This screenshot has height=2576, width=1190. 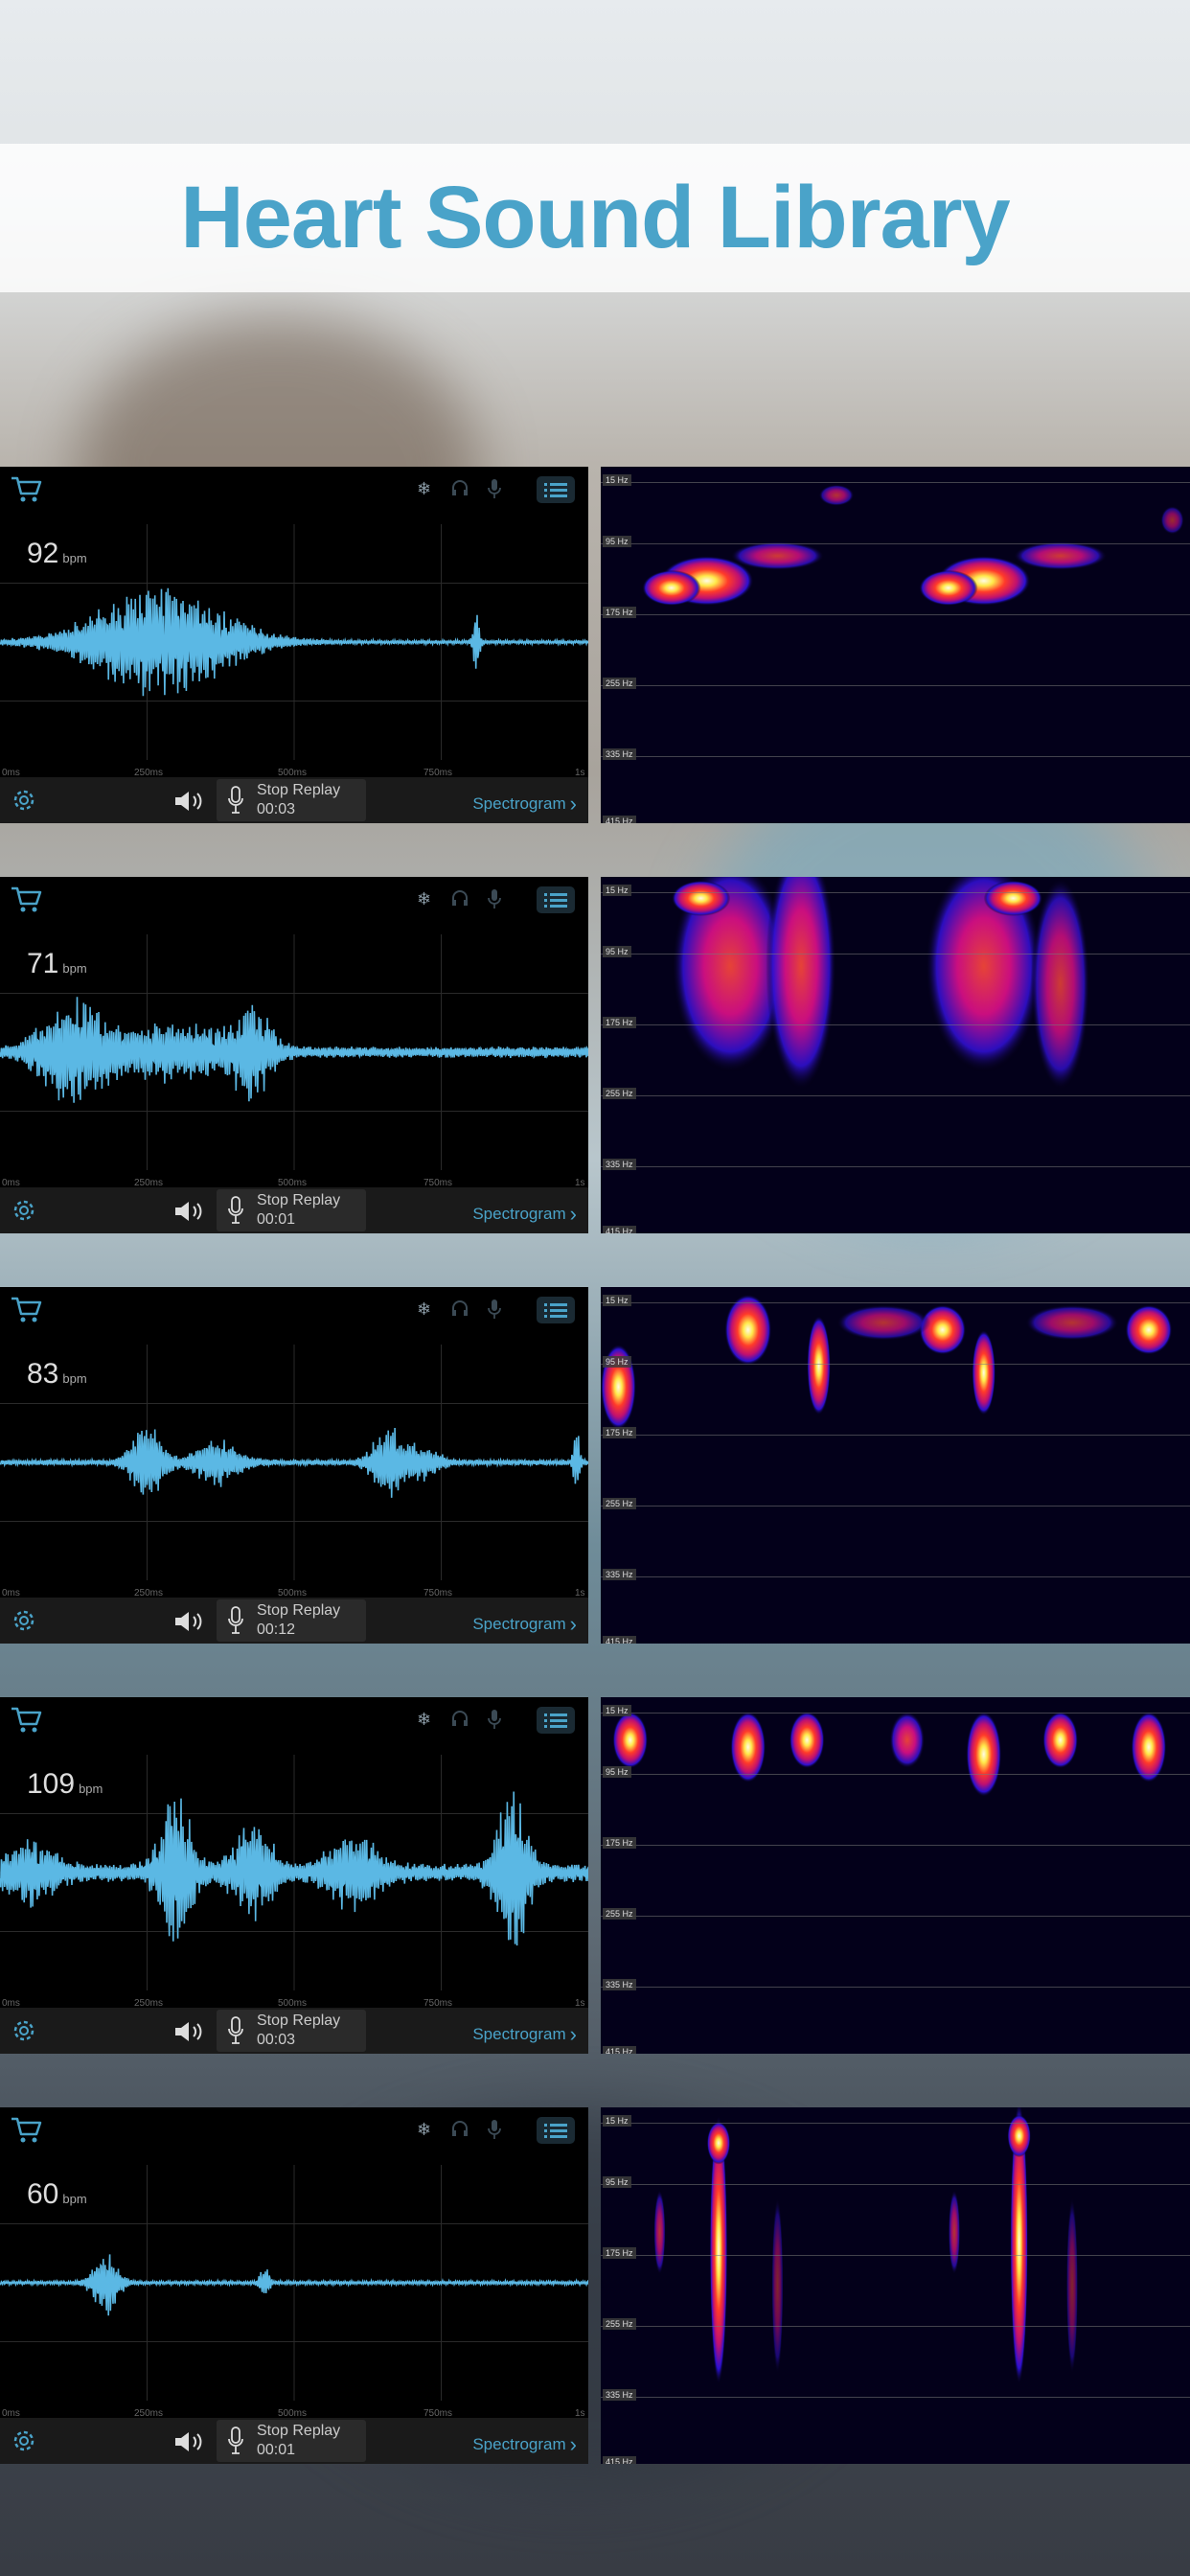 What do you see at coordinates (277, 2450) in the screenshot?
I see `replay-time: 00:01` at bounding box center [277, 2450].